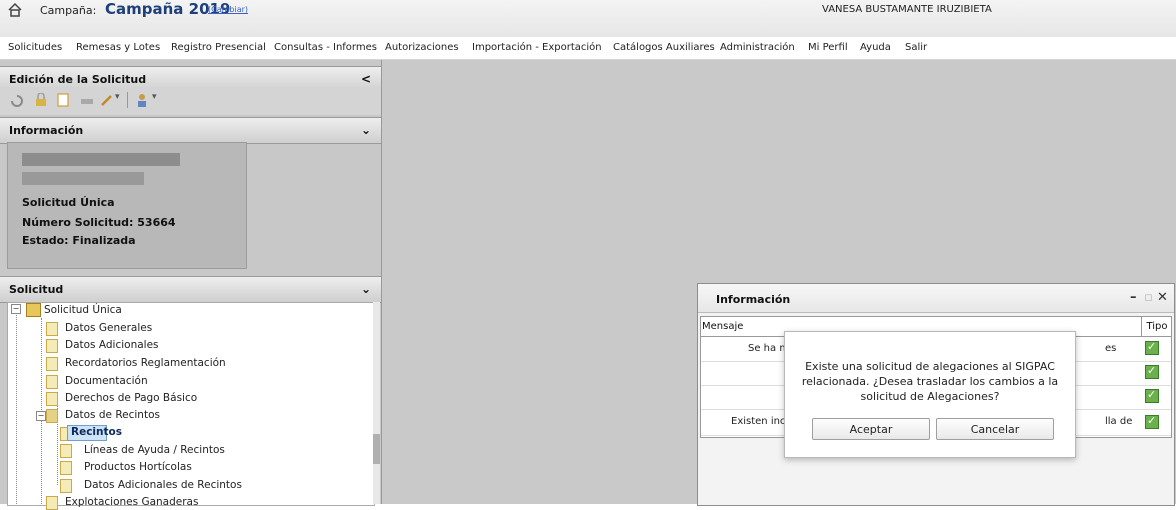  Describe the element at coordinates (1162, 297) in the screenshot. I see `close-icon: ✕` at that location.